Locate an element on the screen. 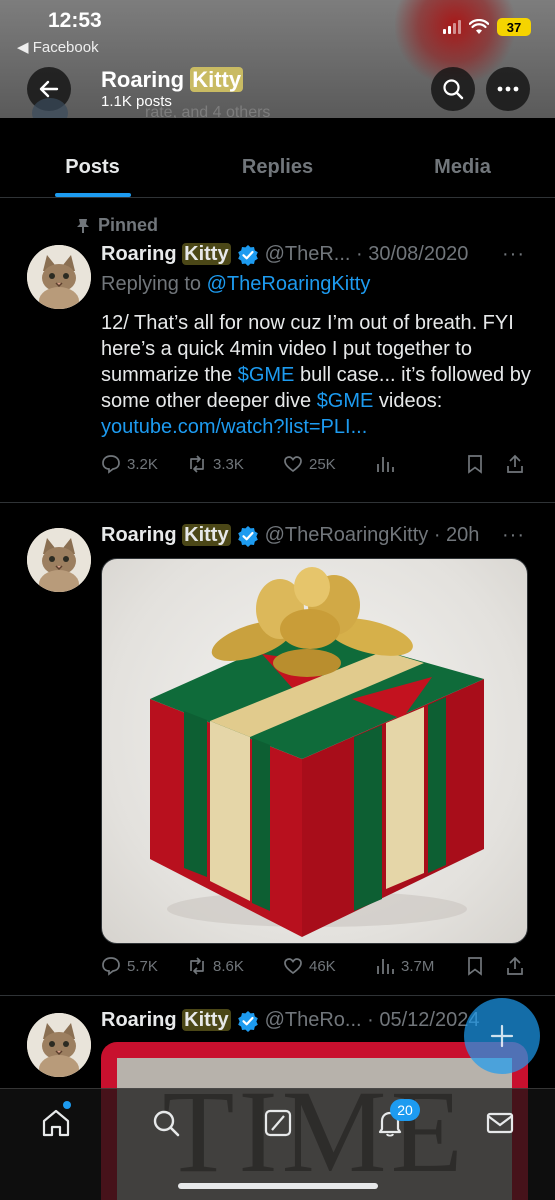 The height and width of the screenshot is (1200, 555). status-indicators: 37 is located at coordinates (487, 27).